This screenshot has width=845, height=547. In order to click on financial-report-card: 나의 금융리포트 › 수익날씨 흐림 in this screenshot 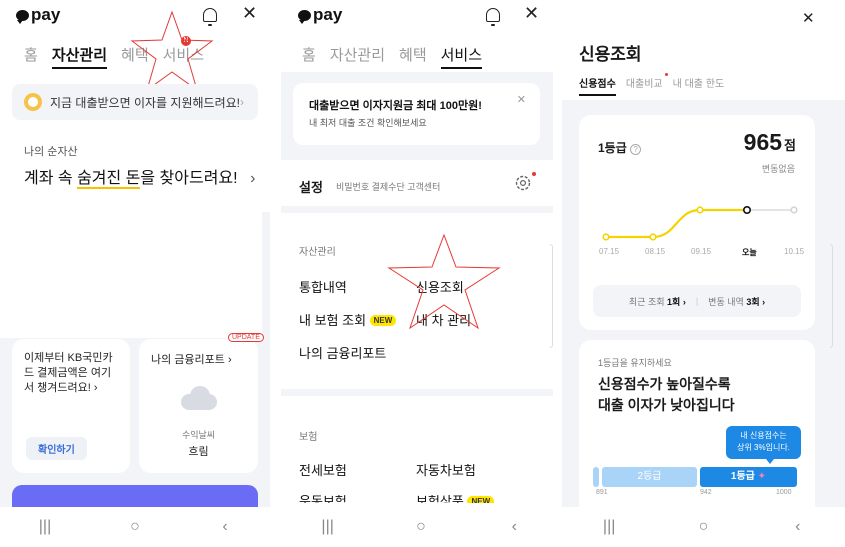, I will do `click(198, 406)`.